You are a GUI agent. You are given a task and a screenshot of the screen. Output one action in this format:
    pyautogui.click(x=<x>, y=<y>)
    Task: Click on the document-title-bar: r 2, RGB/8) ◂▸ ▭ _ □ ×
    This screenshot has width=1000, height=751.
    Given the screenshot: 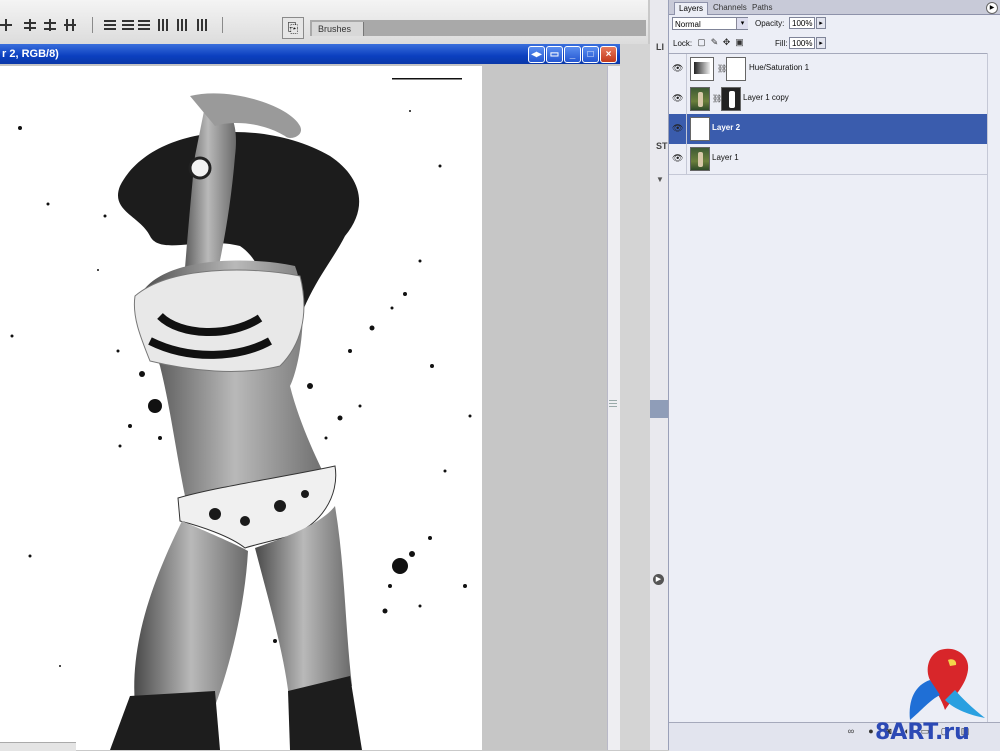 What is the action you would take?
    pyautogui.click(x=310, y=54)
    